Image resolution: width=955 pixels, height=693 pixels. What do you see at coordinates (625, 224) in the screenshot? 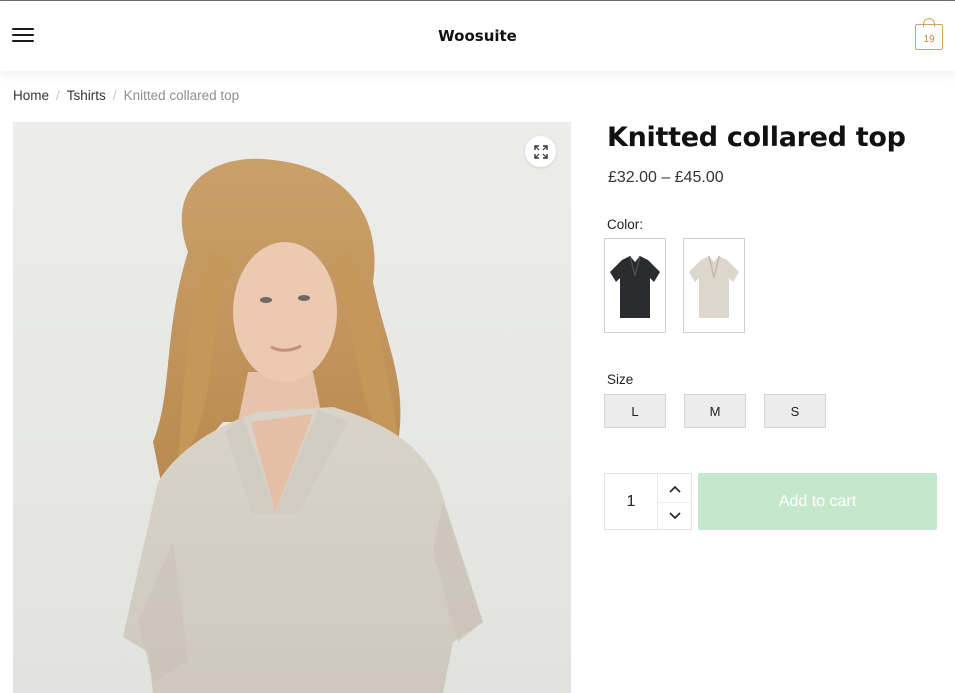
I see `color-label: Color:` at bounding box center [625, 224].